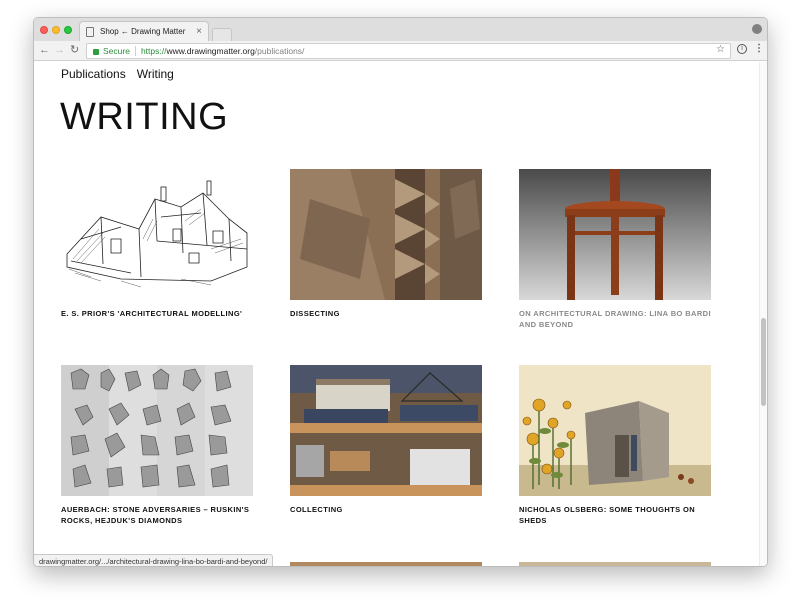  What do you see at coordinates (135, 51) in the screenshot?
I see `url-divider` at bounding box center [135, 51].